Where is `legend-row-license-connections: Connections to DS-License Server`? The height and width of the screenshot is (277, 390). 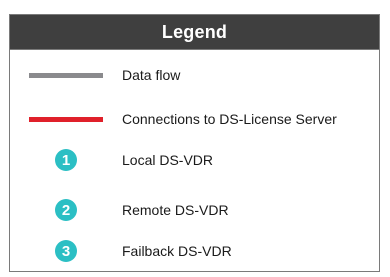 legend-row-license-connections: Connections to DS-License Server is located at coordinates (194, 119).